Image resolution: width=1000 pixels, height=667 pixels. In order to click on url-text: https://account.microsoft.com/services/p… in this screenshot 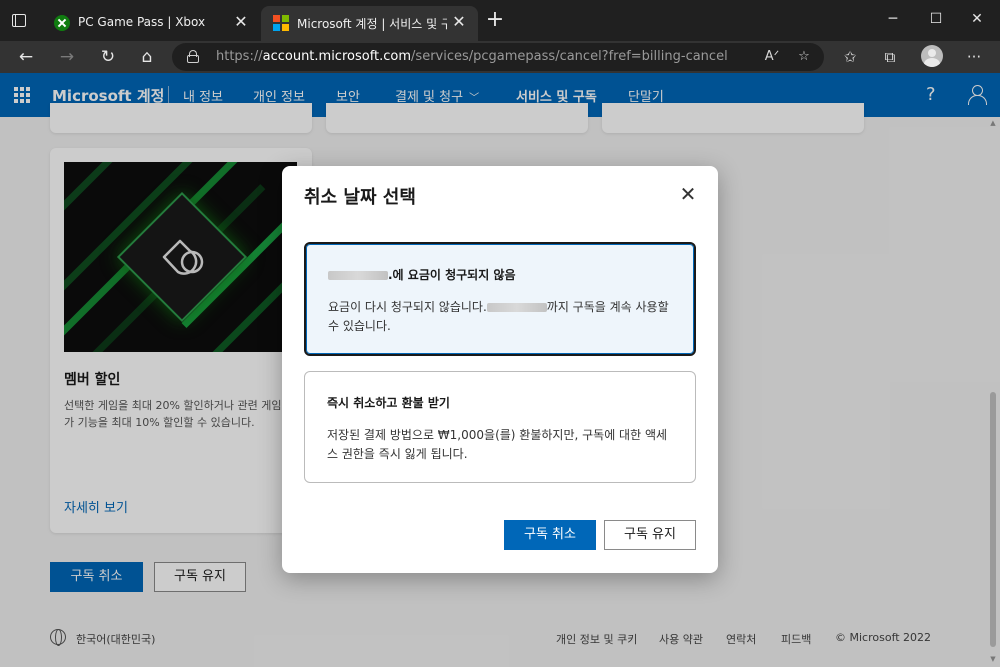, I will do `click(472, 56)`.